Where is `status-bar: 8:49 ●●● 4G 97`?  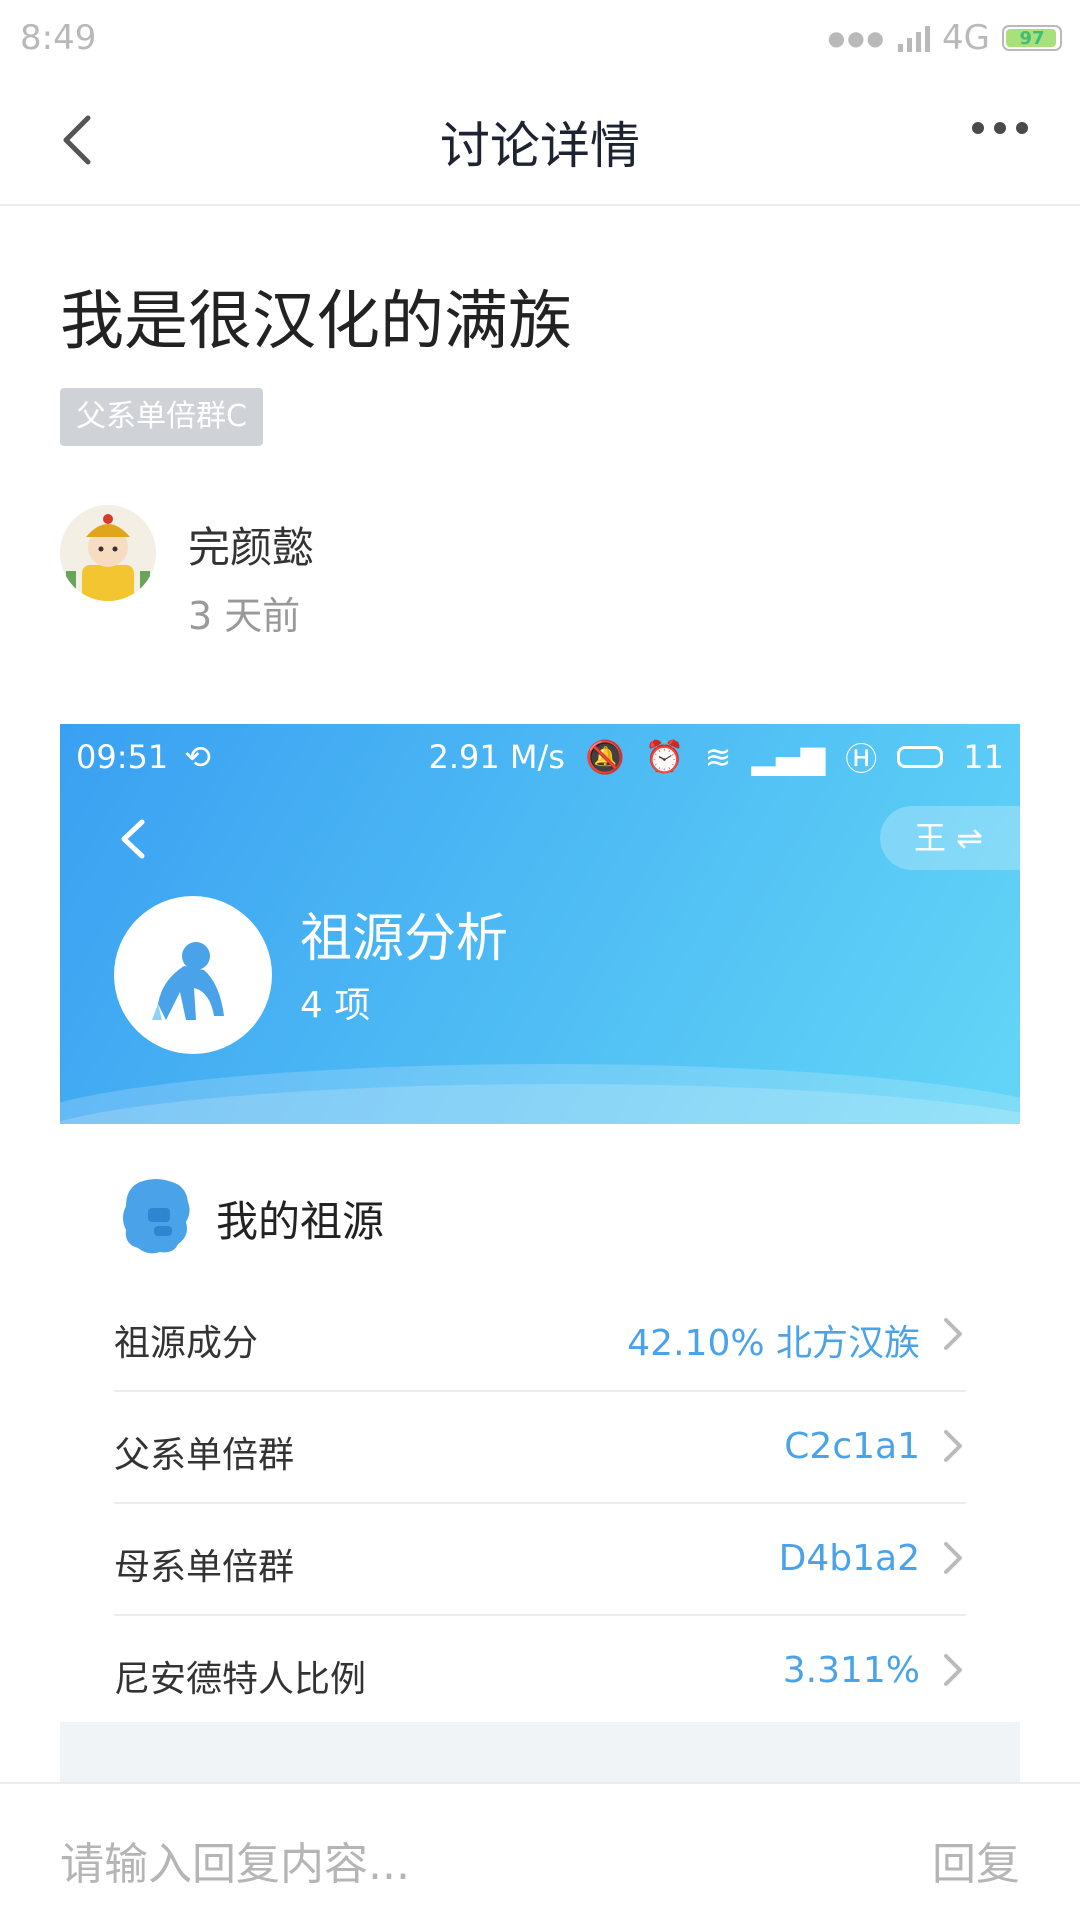
status-bar: 8:49 ●●● 4G 97 is located at coordinates (540, 38).